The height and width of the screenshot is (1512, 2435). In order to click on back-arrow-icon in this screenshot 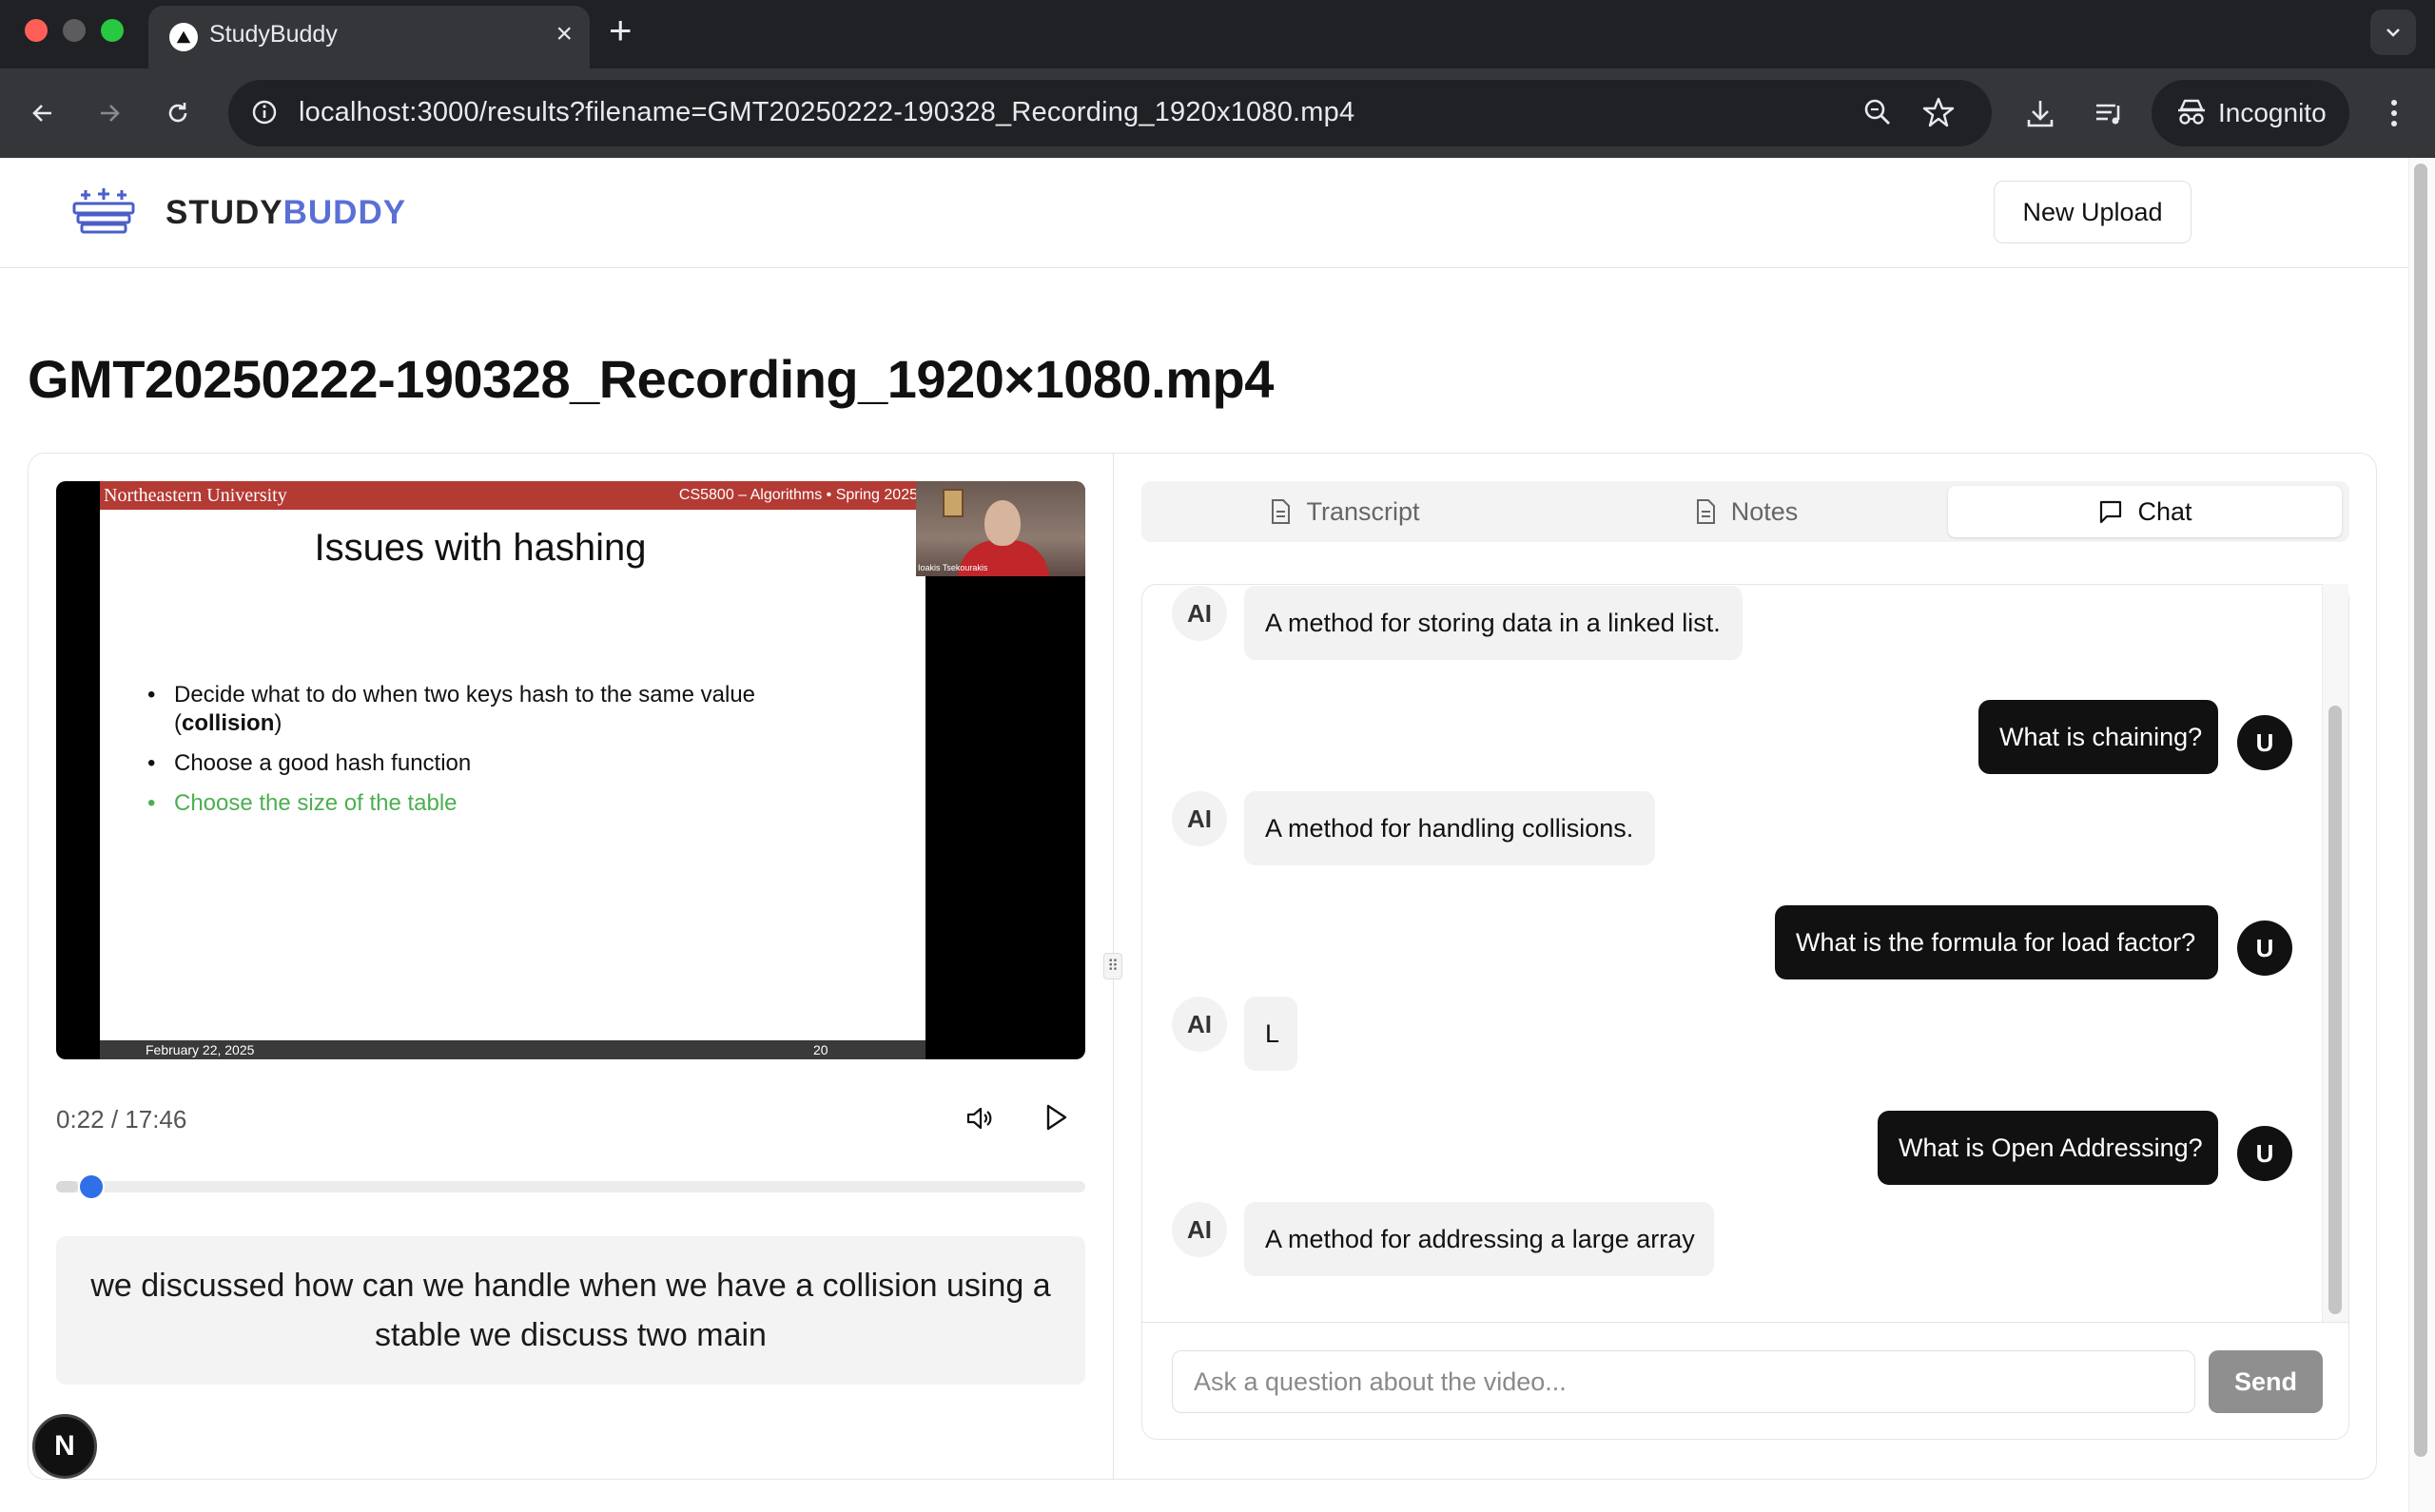, I will do `click(43, 113)`.